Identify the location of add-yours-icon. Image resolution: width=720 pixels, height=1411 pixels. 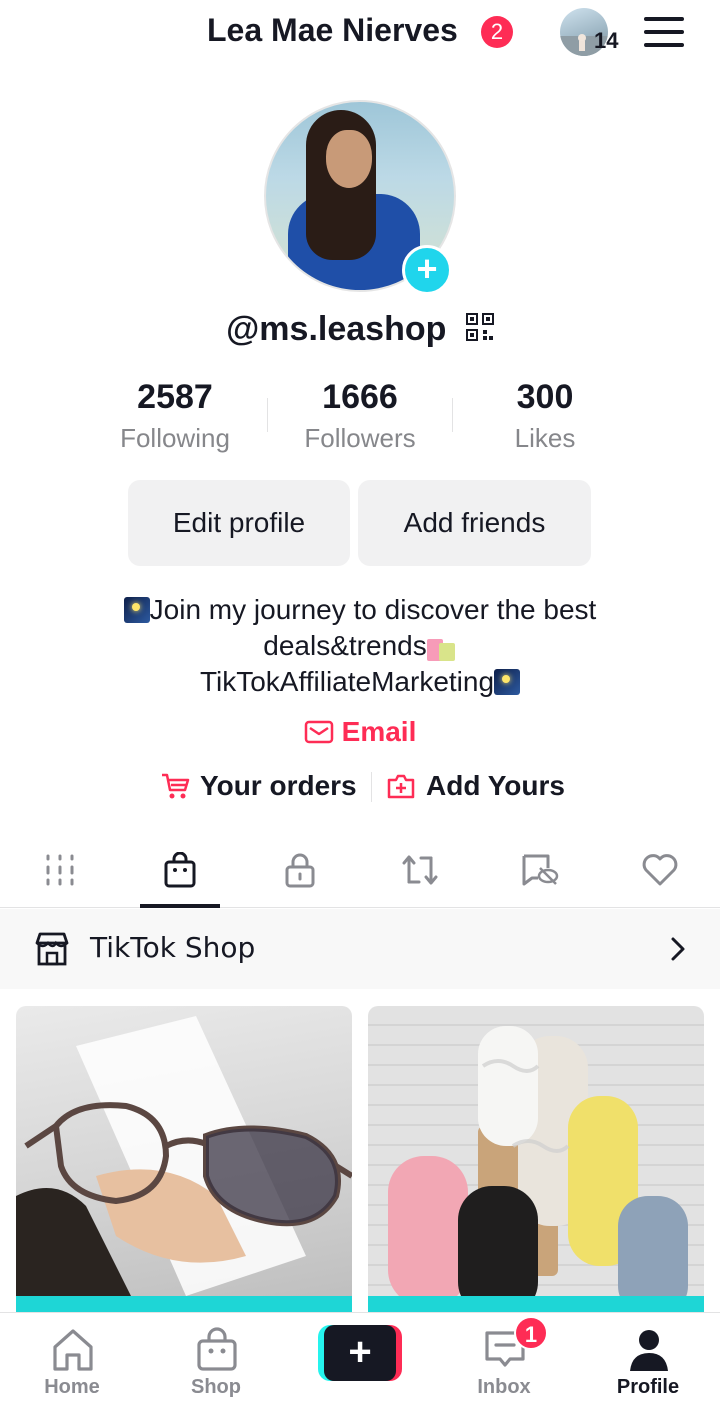
(401, 786).